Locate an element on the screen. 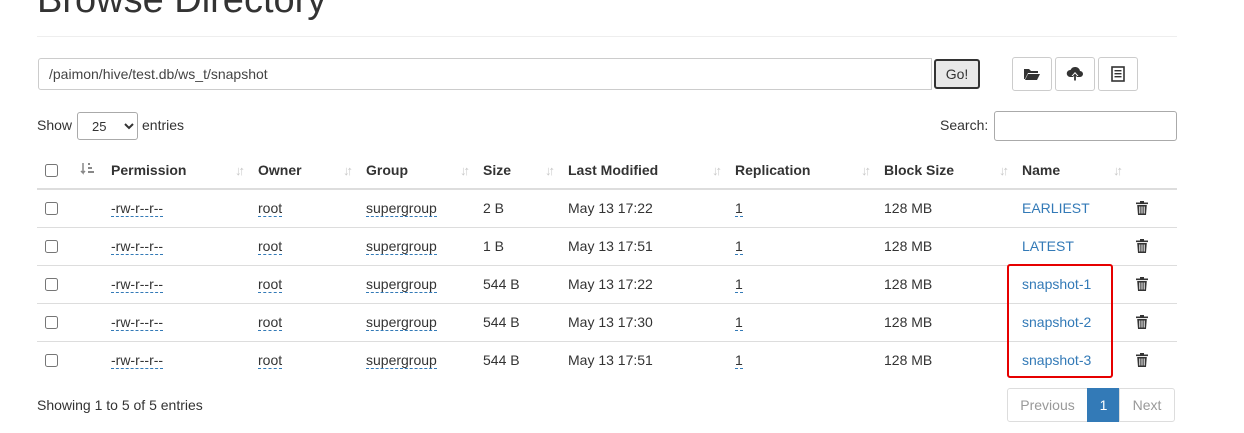 The image size is (1244, 433). size-value: 1 B is located at coordinates (517, 245).